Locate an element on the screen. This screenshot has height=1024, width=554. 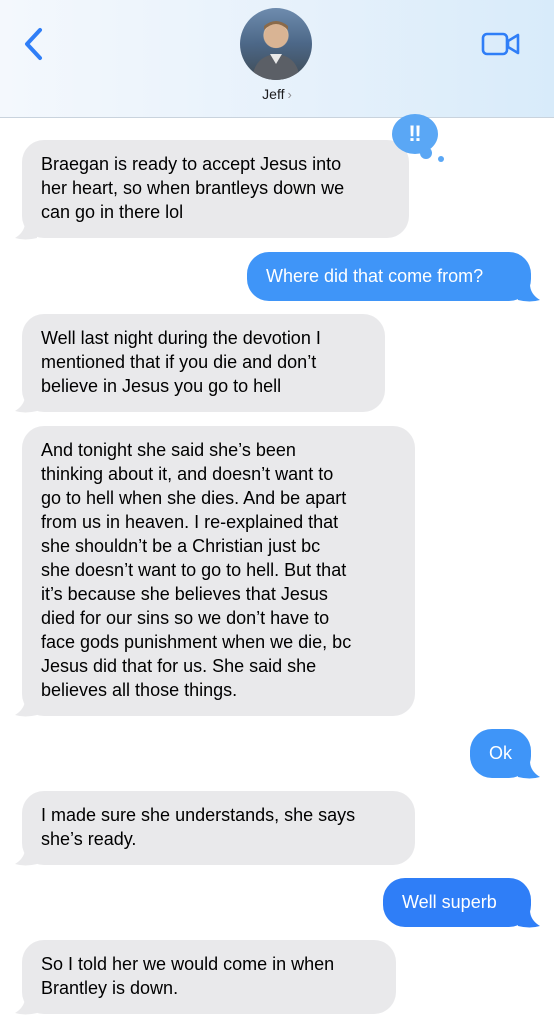
conversation-header: Jeff › is located at coordinates (277, 59).